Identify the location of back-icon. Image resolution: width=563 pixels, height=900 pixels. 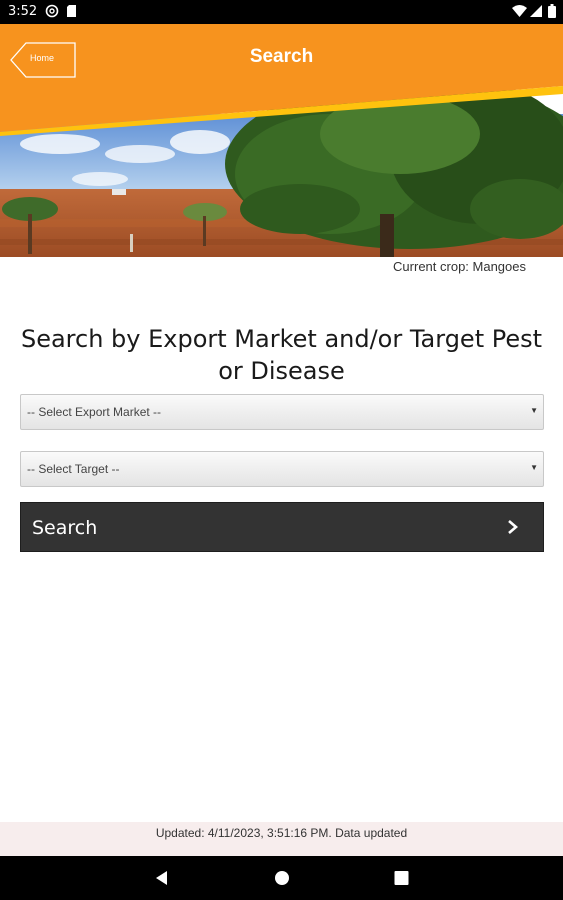
(162, 880).